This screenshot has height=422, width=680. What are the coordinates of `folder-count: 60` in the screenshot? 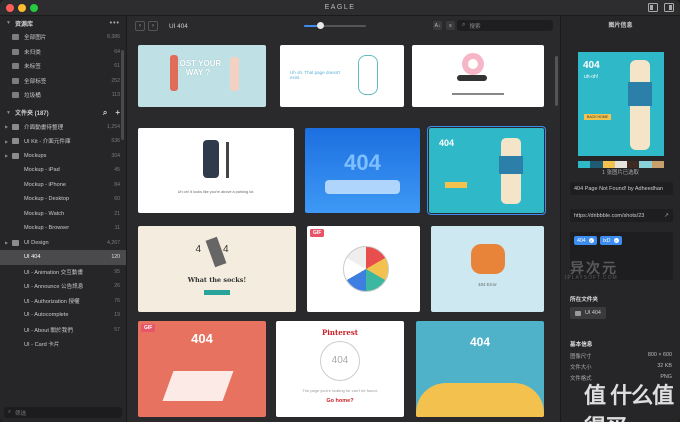 It's located at (117, 199).